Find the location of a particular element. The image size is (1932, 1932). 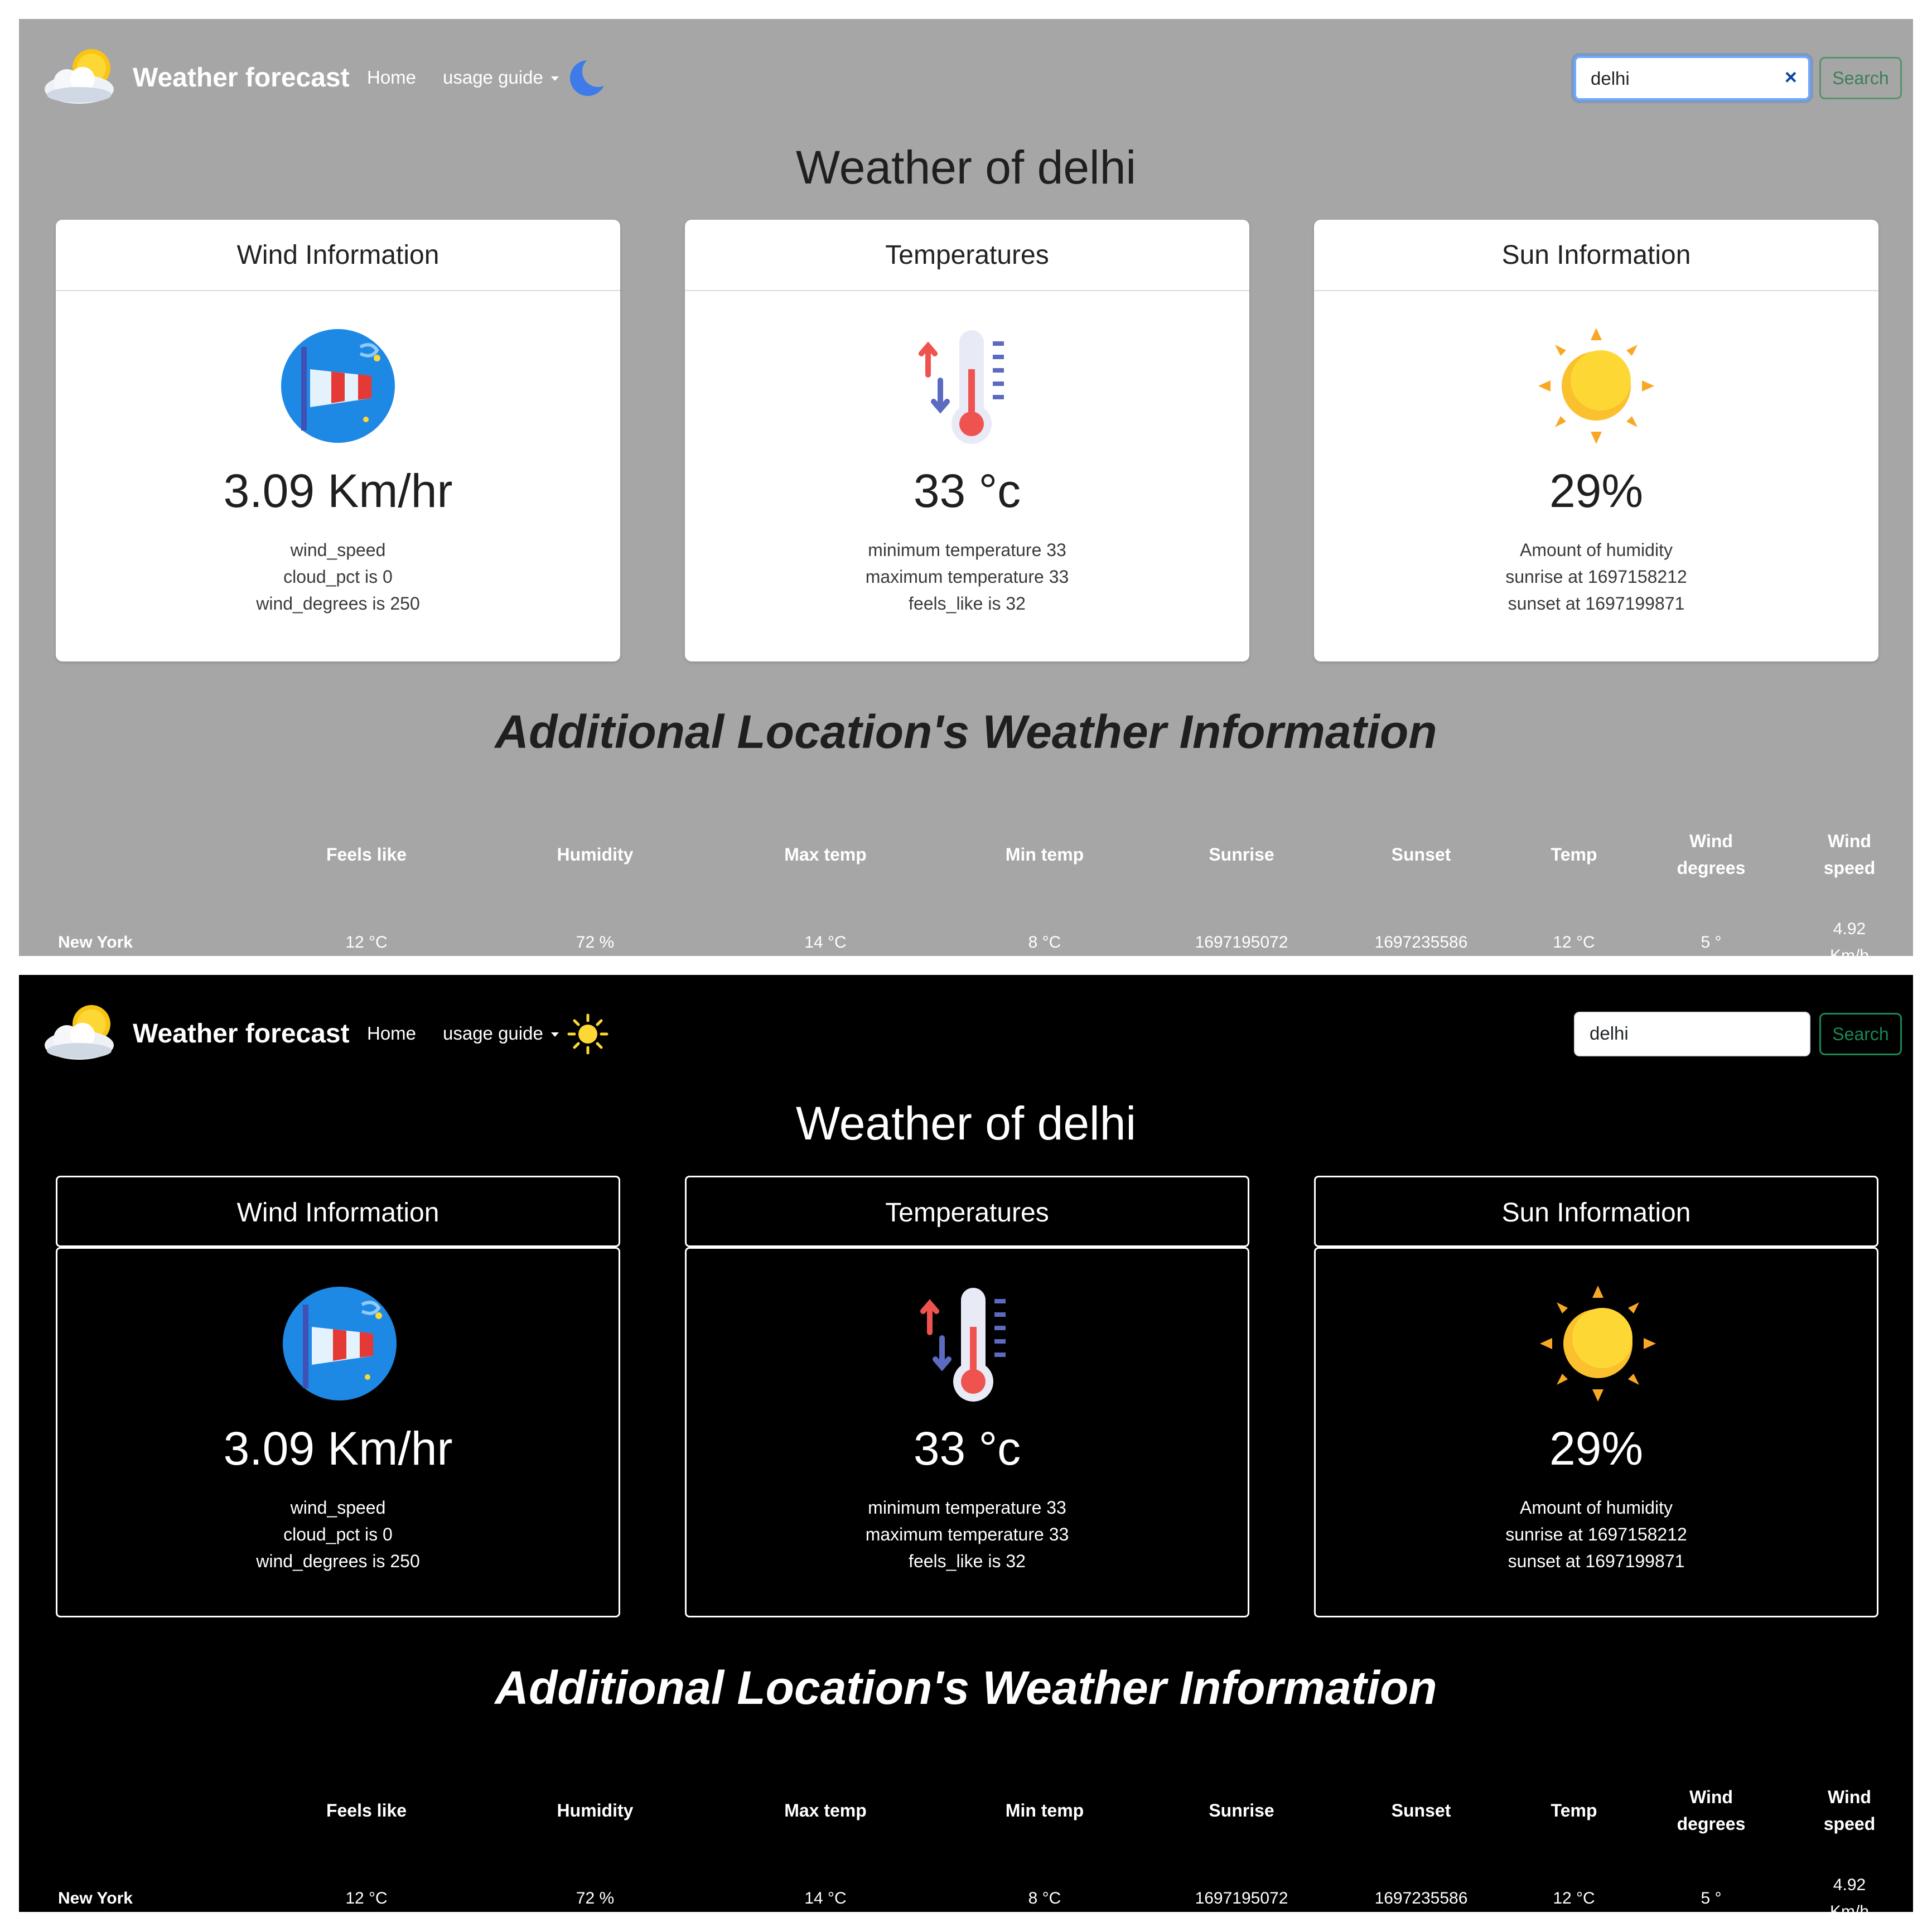

cell-sunset: 1697235586 is located at coordinates (1421, 942).